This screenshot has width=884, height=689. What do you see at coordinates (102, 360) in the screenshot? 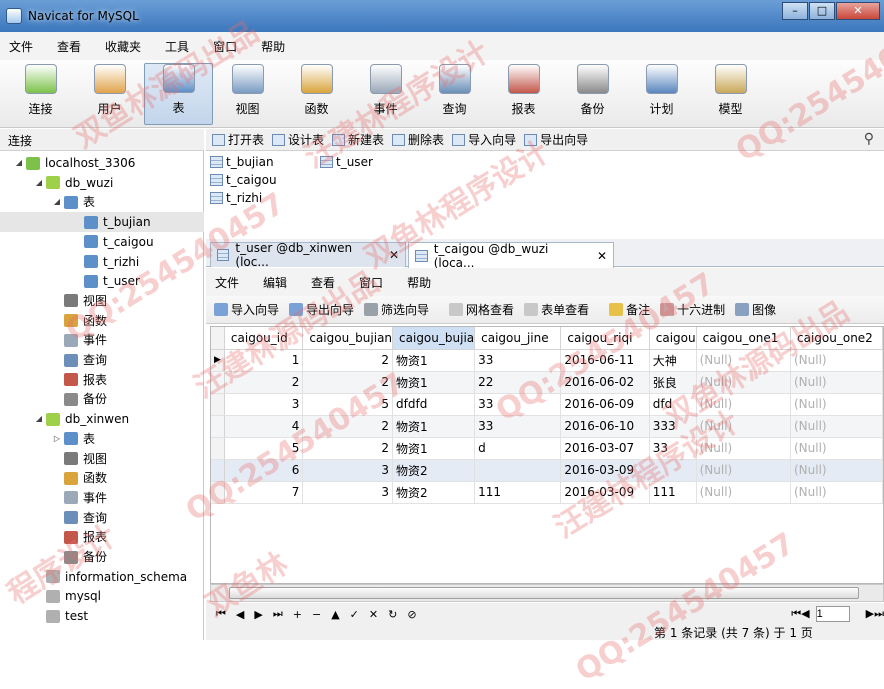
I see `tree-item--10: 查询` at bounding box center [102, 360].